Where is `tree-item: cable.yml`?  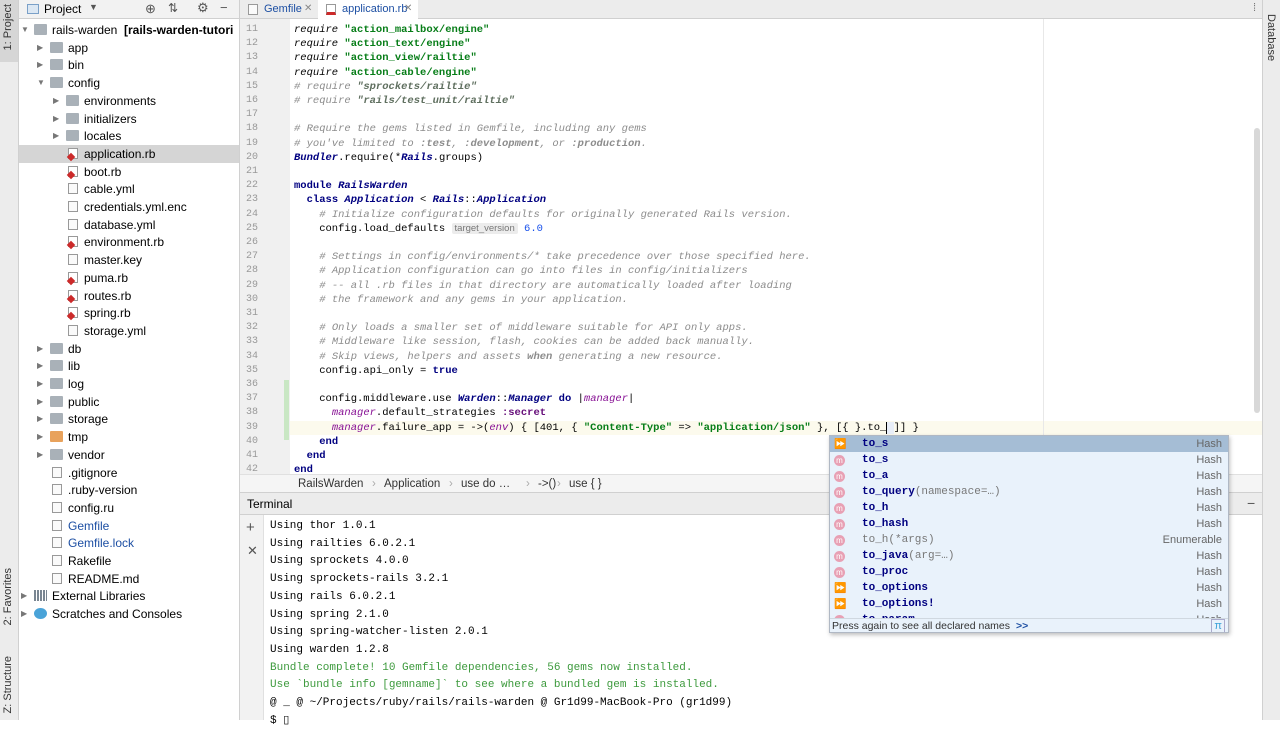 tree-item: cable.yml is located at coordinates (129, 189).